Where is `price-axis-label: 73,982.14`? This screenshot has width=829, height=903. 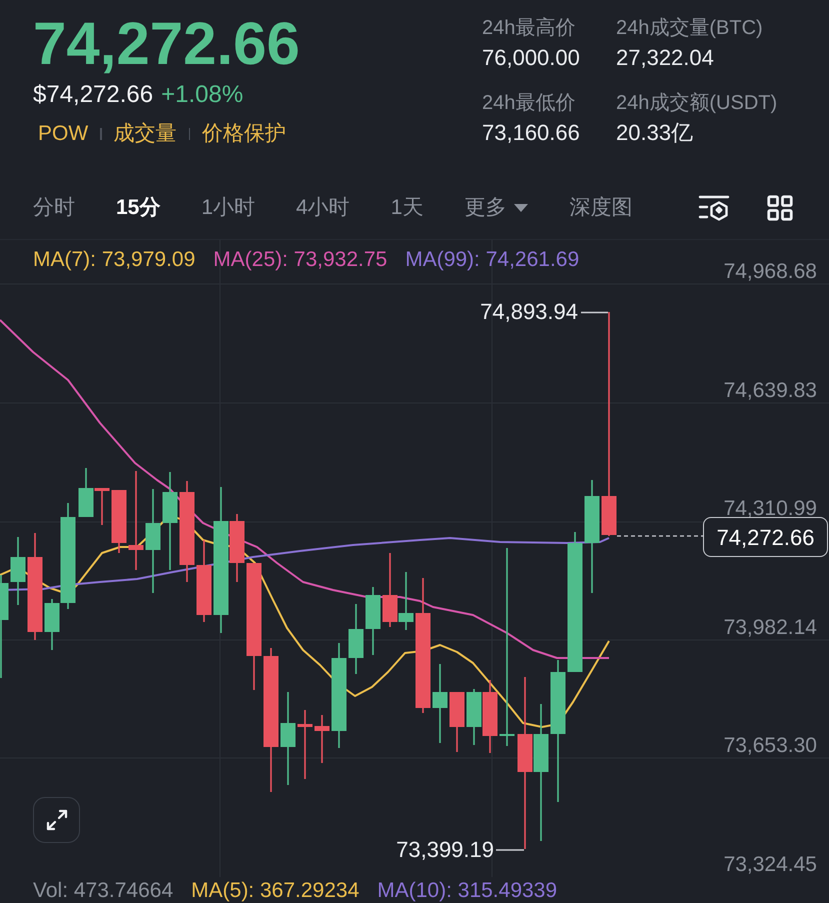
price-axis-label: 73,982.14 is located at coordinates (770, 627).